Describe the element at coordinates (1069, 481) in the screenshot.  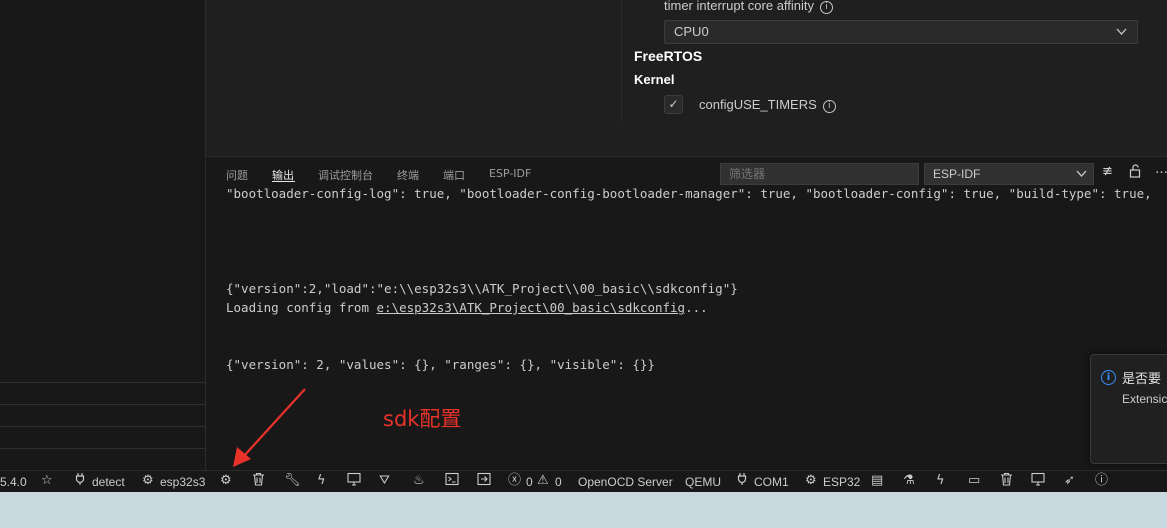
I see `rocket-icon: ➶` at that location.